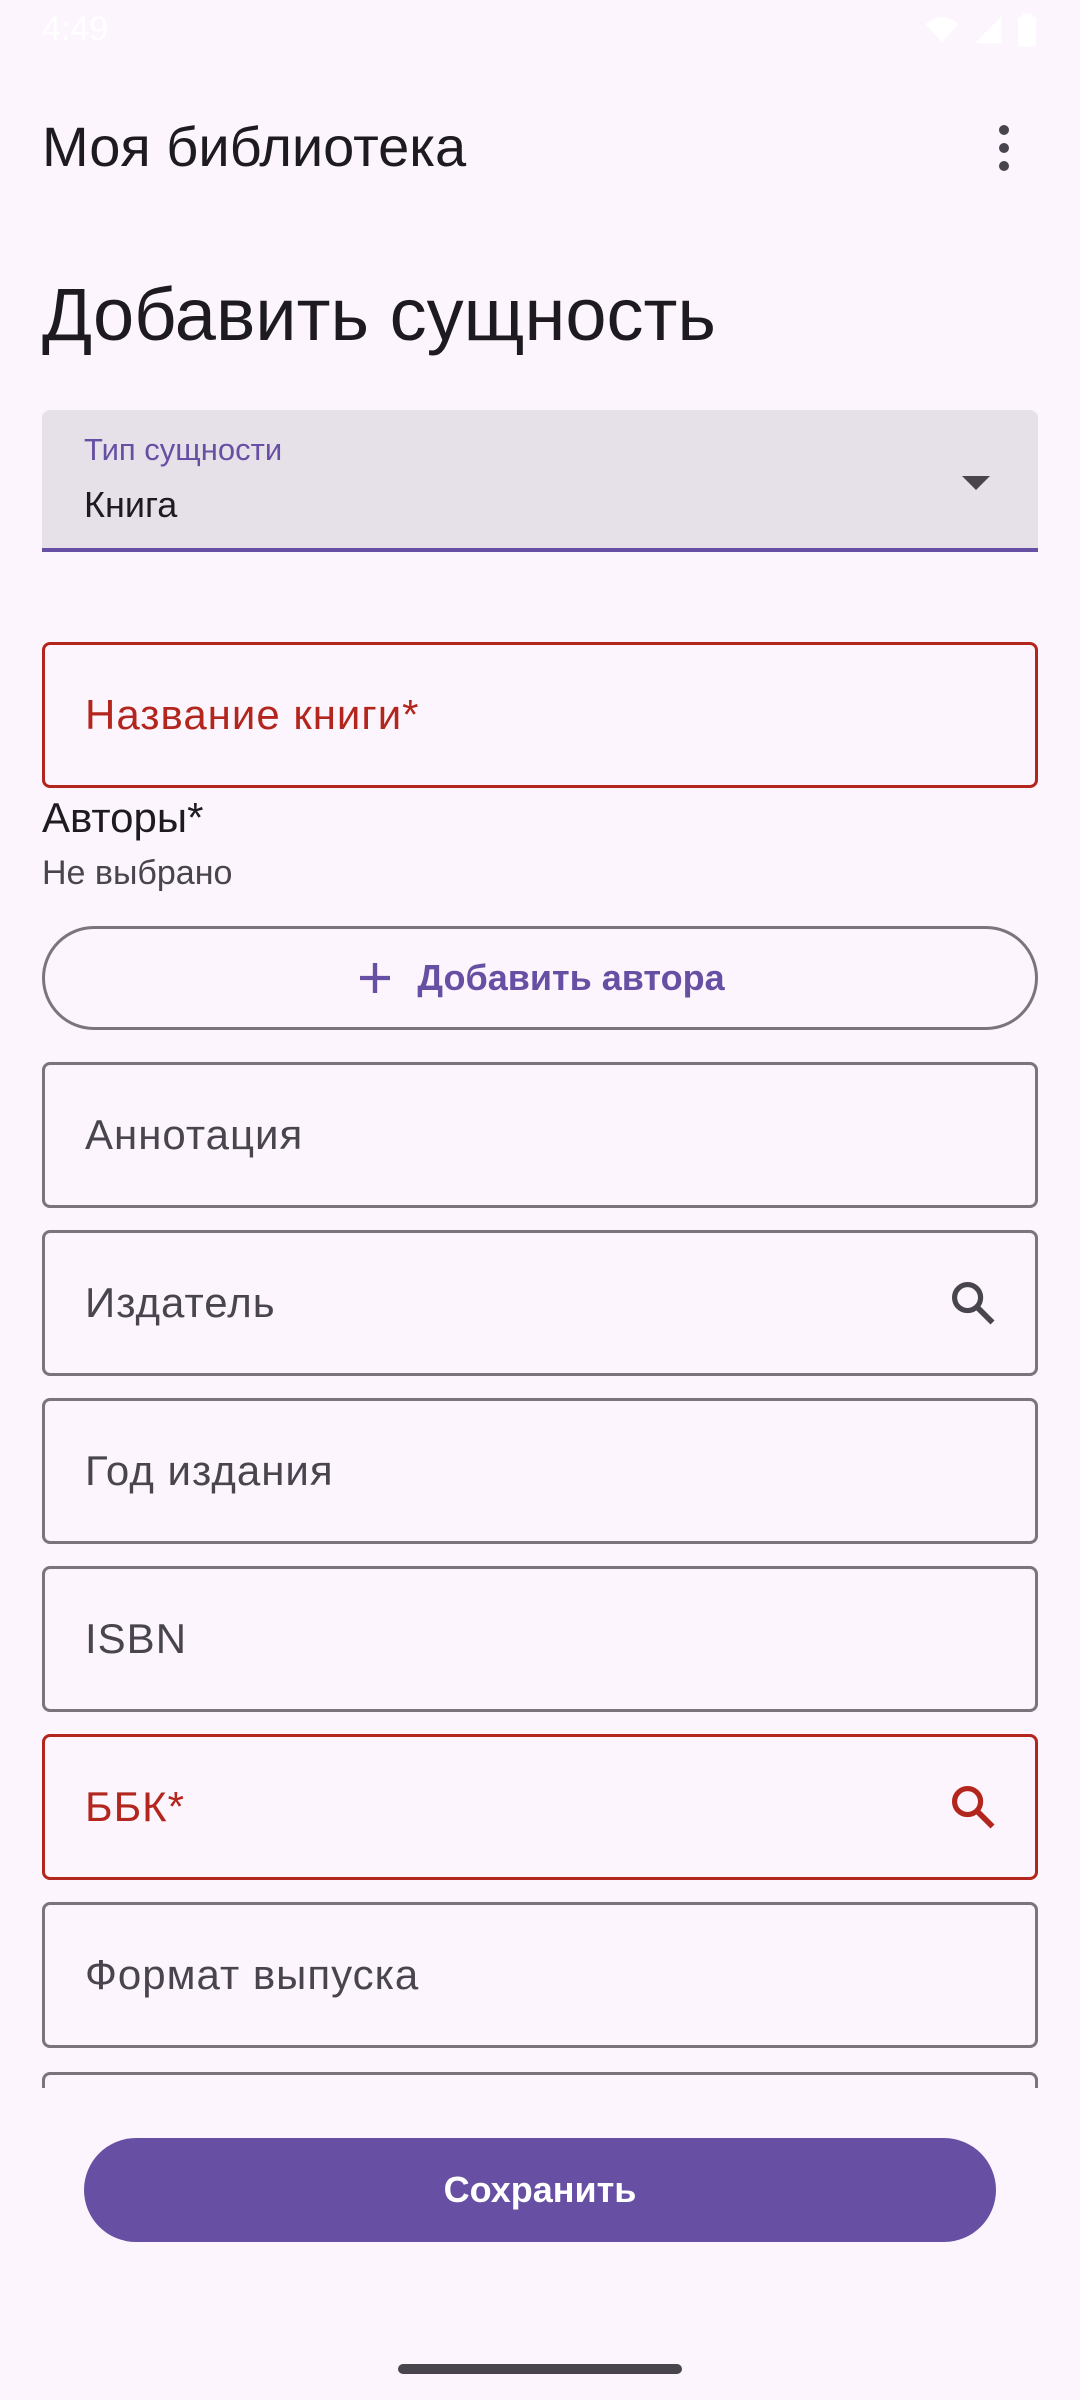 This screenshot has width=1080, height=2400. I want to click on entity-type-dropdown: Тип сущности Книга, so click(540, 481).